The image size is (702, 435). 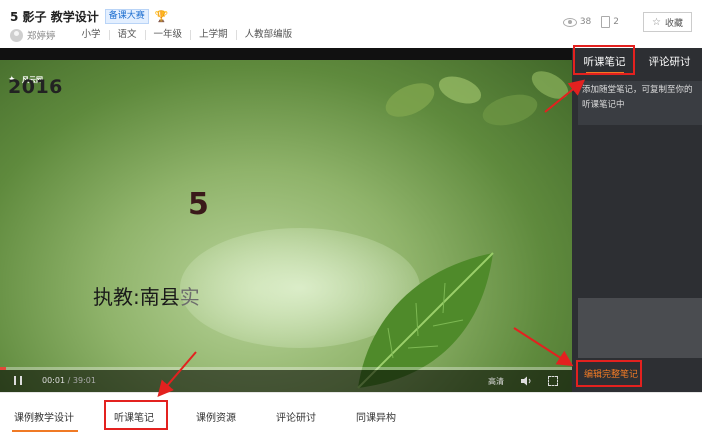 What do you see at coordinates (673, 23) in the screenshot?
I see `collect-label: 收藏` at bounding box center [673, 23].